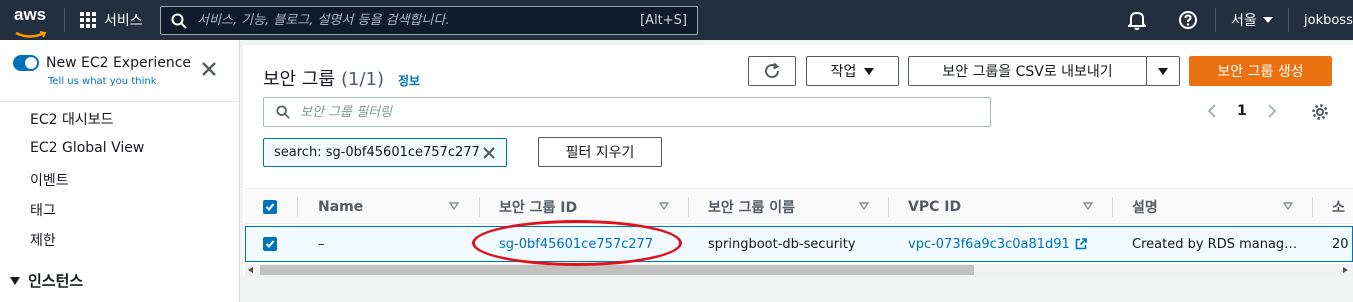  I want to click on actions-button: 작업, so click(852, 71).